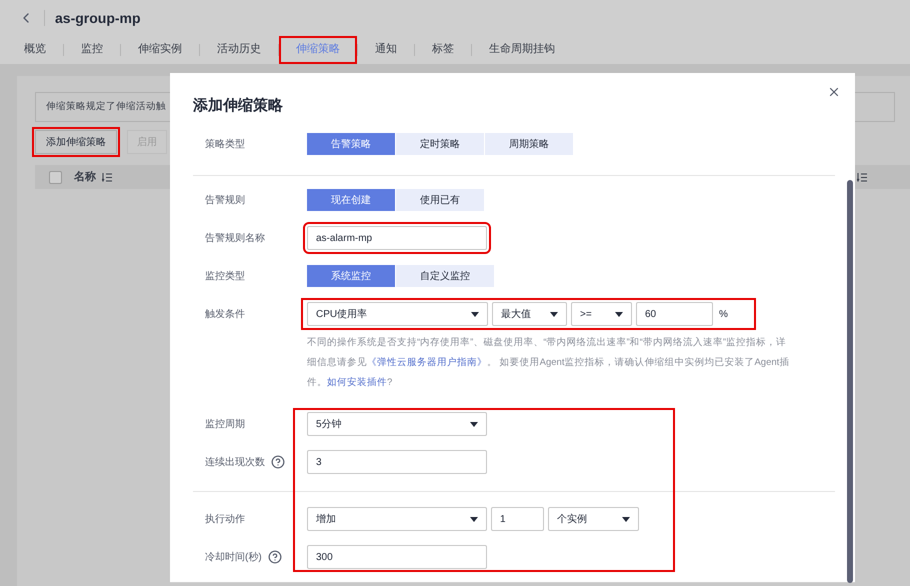 The image size is (910, 586). What do you see at coordinates (397, 314) in the screenshot?
I see `dropdown-select: CPU使用率` at bounding box center [397, 314].